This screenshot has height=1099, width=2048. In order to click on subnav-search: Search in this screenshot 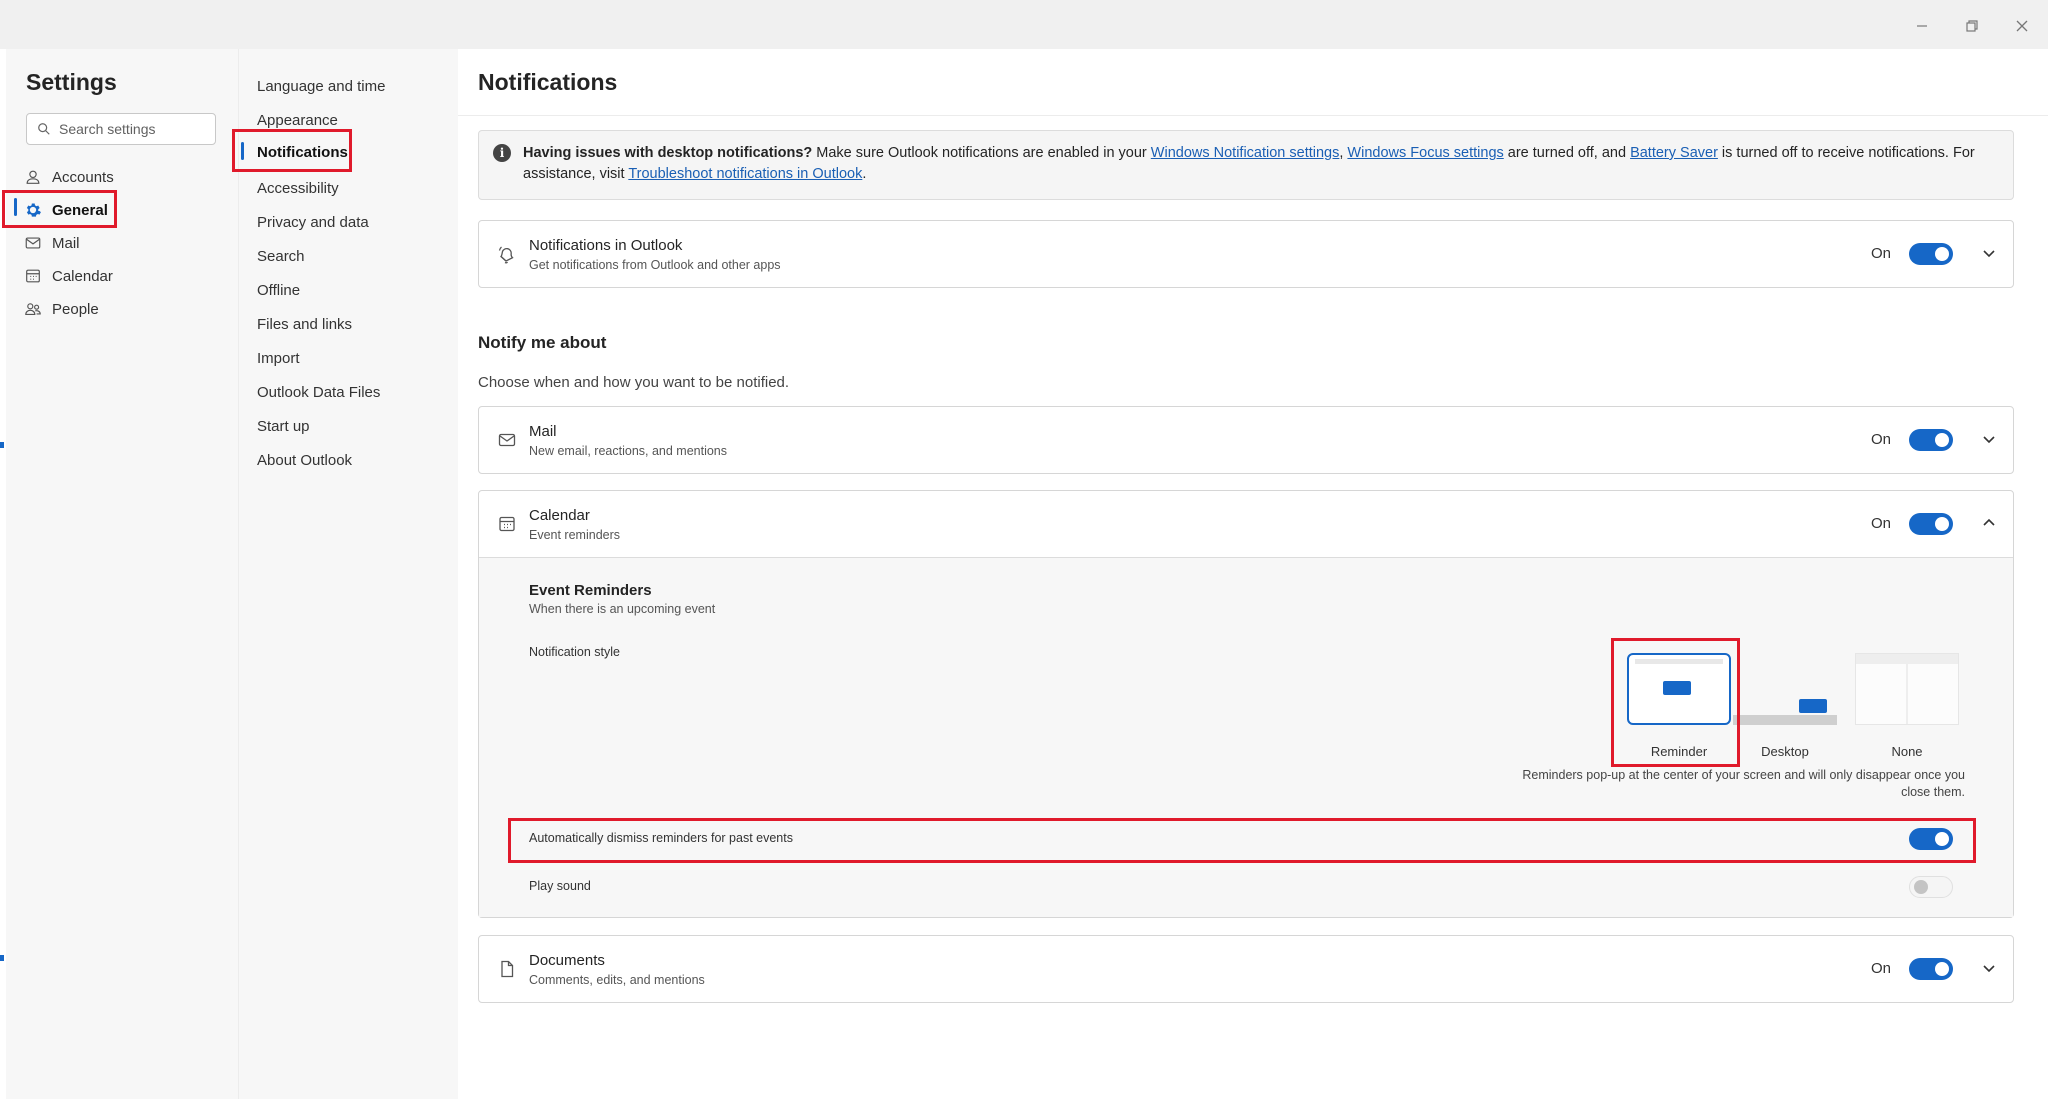, I will do `click(281, 256)`.